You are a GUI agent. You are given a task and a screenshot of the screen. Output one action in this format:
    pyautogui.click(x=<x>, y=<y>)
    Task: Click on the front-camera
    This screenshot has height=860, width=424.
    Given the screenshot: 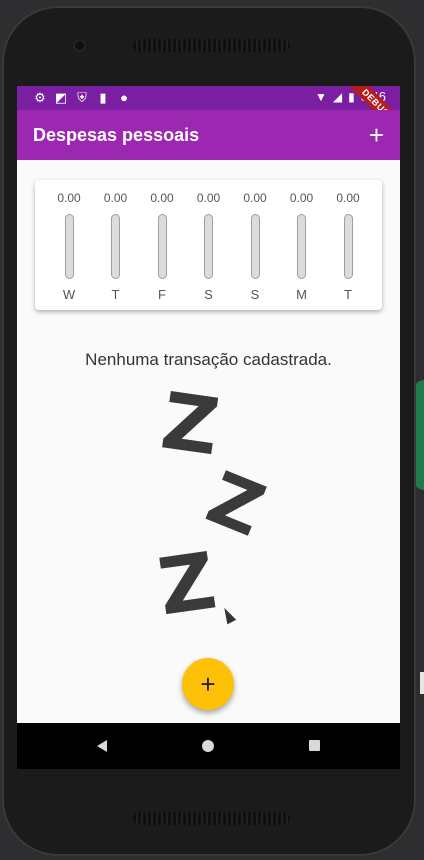 What is the action you would take?
    pyautogui.click(x=79, y=45)
    